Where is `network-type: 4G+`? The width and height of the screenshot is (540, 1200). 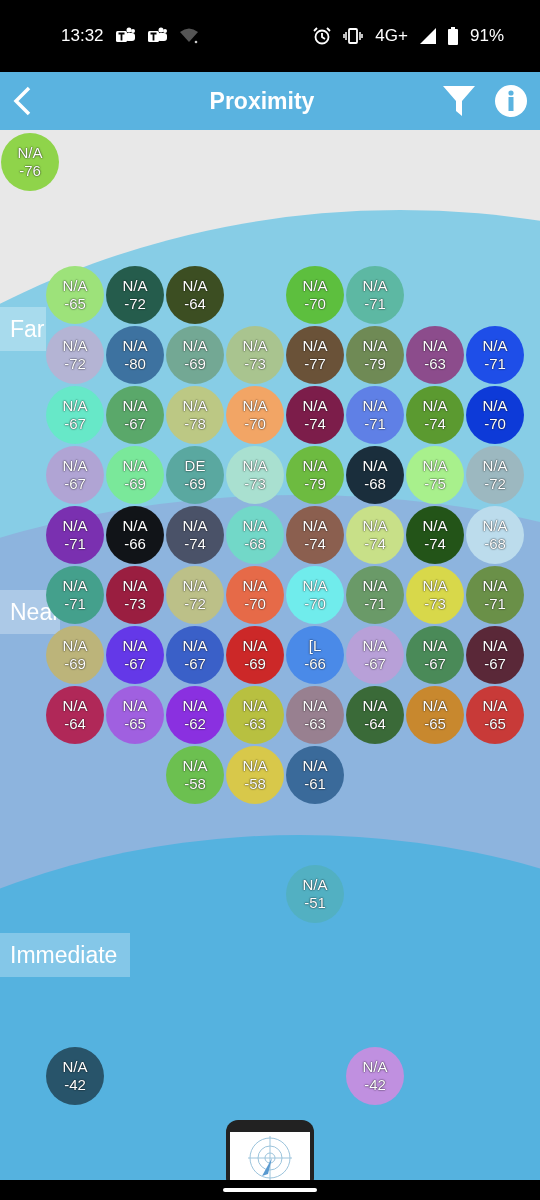 network-type: 4G+ is located at coordinates (391, 36).